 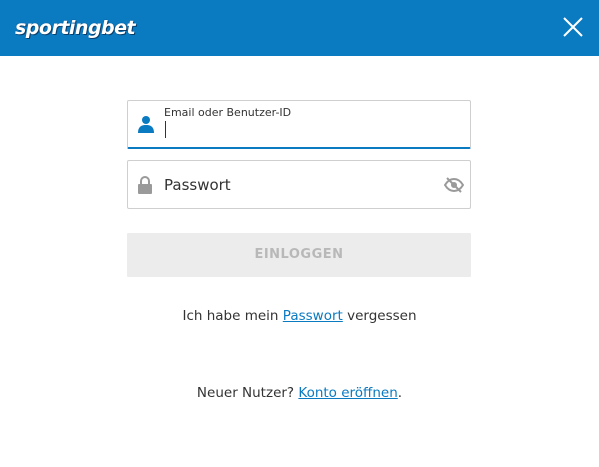 I want to click on email-label: Email oder Benutzer-ID, so click(x=228, y=112).